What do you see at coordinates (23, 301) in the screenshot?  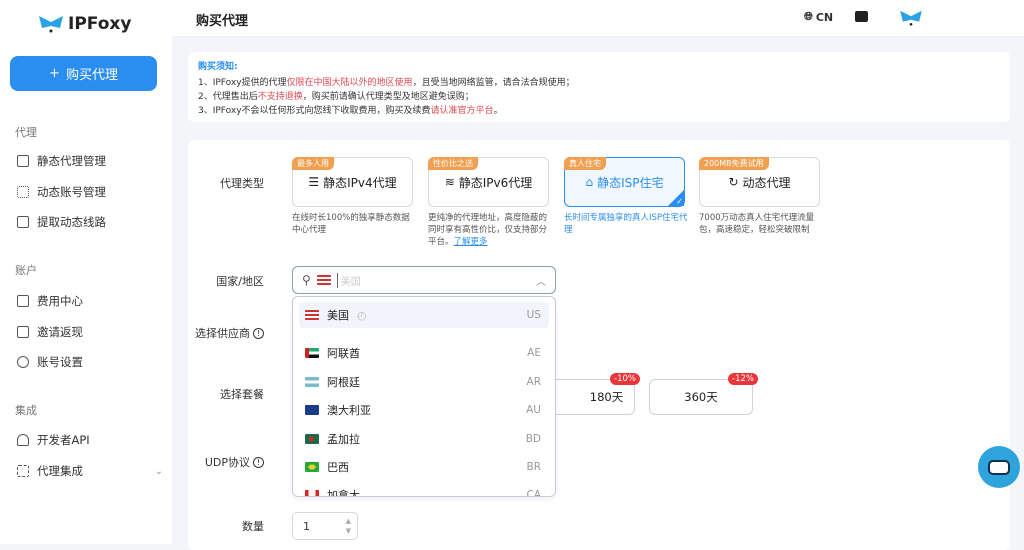 I see `card-icon` at bounding box center [23, 301].